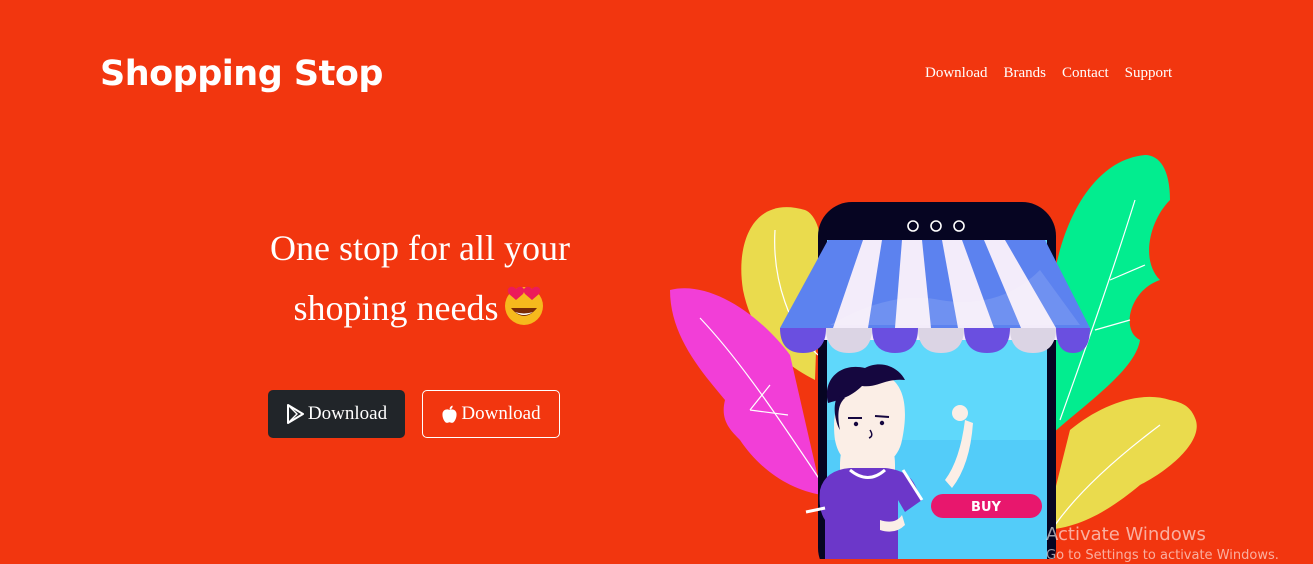  Describe the element at coordinates (347, 413) in the screenshot. I see `play-button-label: Download` at that location.